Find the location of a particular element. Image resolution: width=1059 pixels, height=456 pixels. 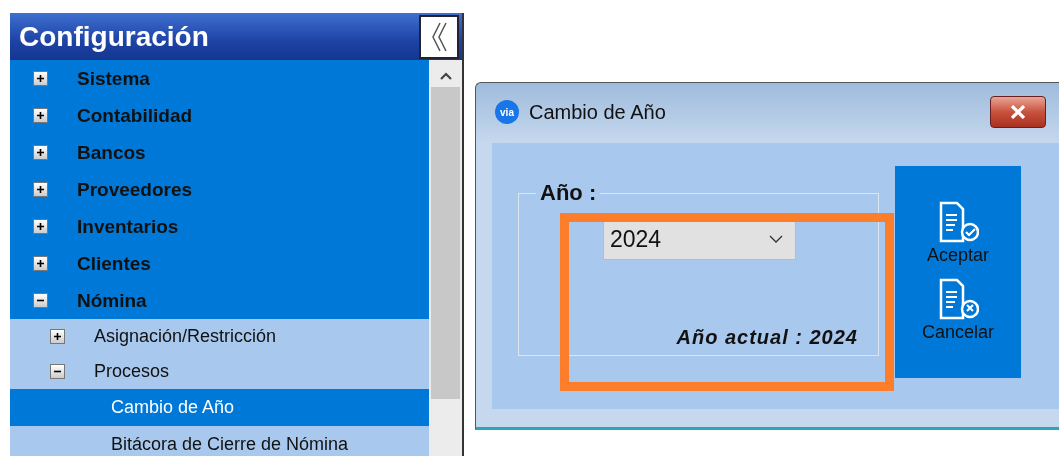

app-logo: via is located at coordinates (507, 112).